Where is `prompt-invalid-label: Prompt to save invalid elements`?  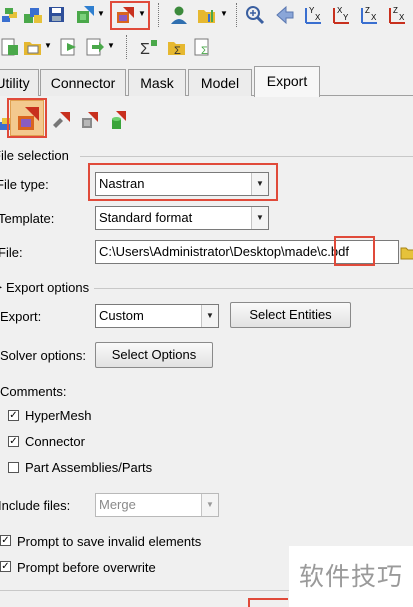 prompt-invalid-label: Prompt to save invalid elements is located at coordinates (109, 541).